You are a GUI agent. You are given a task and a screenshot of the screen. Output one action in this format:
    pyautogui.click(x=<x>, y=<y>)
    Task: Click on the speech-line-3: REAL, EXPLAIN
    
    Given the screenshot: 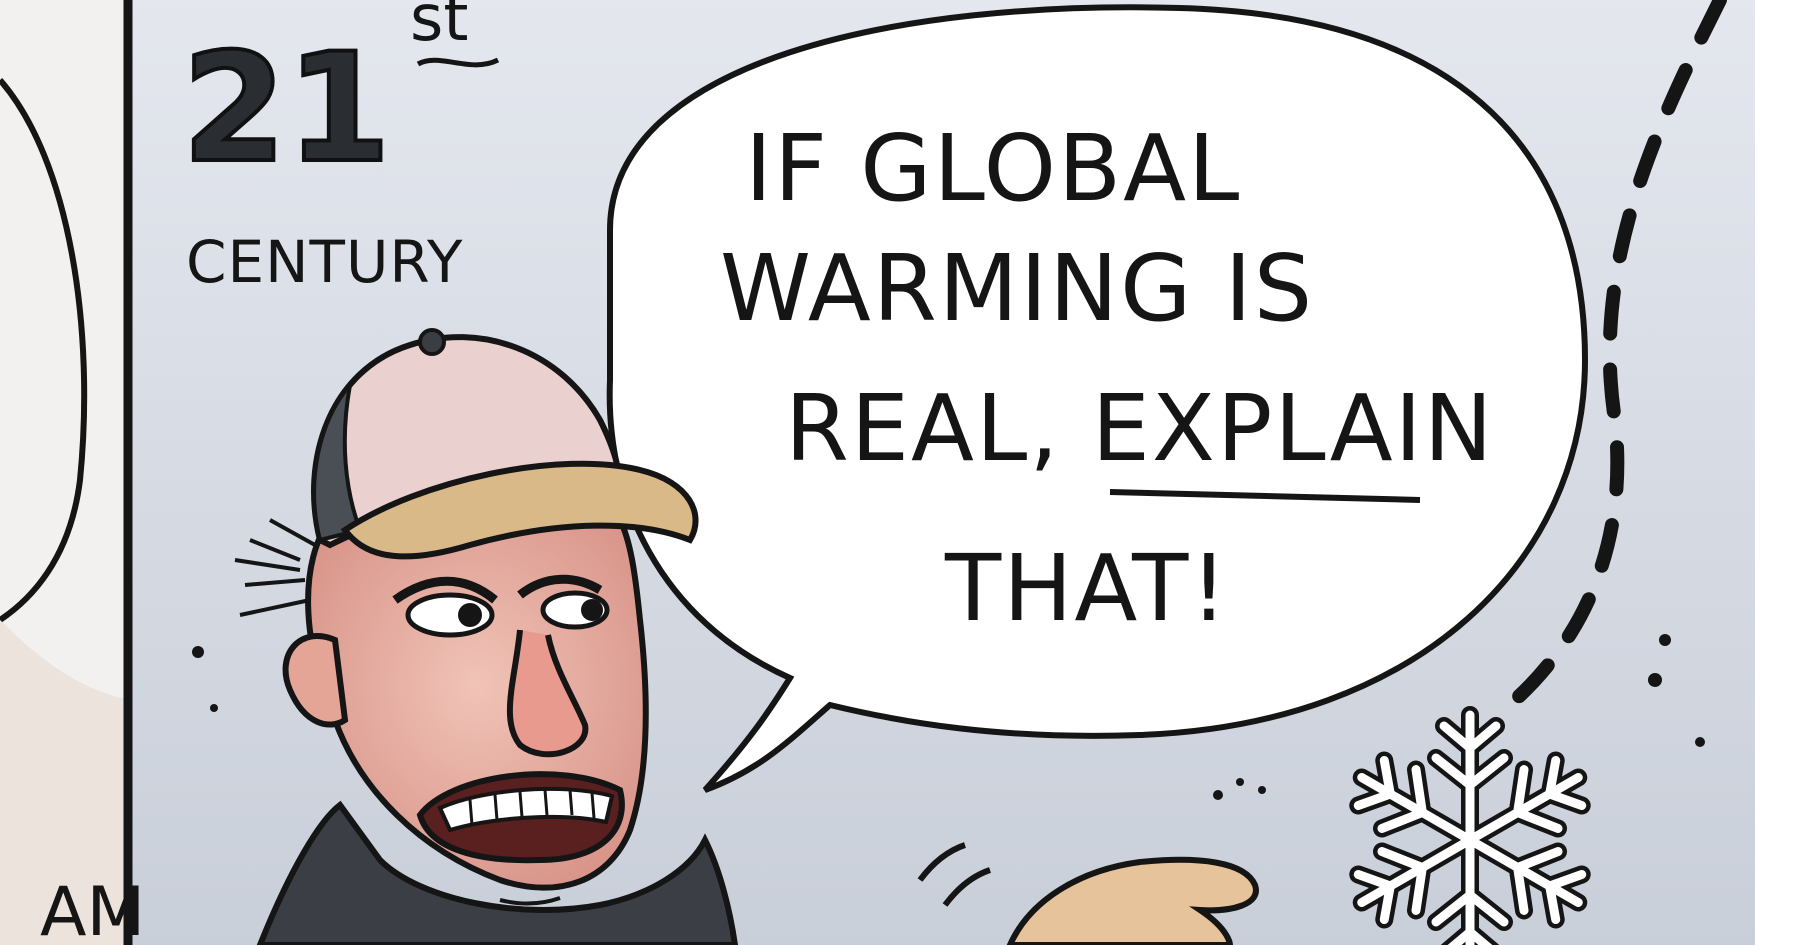 What is the action you would take?
    pyautogui.click(x=1140, y=428)
    